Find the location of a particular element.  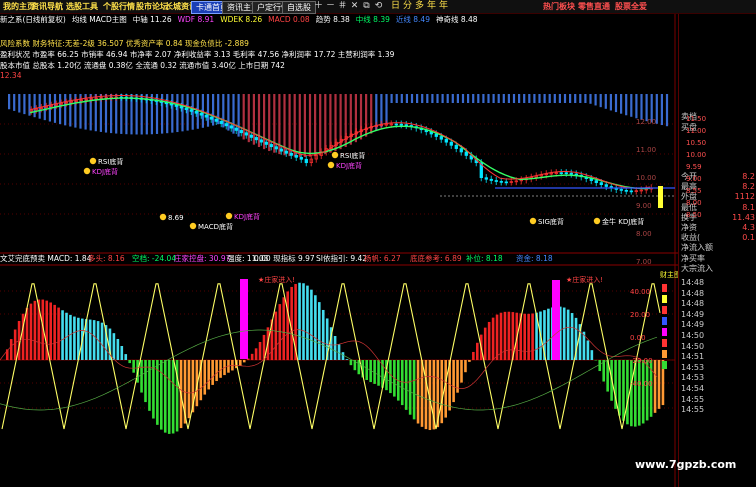

top-link: 股票全爱 is located at coordinates (631, 6).